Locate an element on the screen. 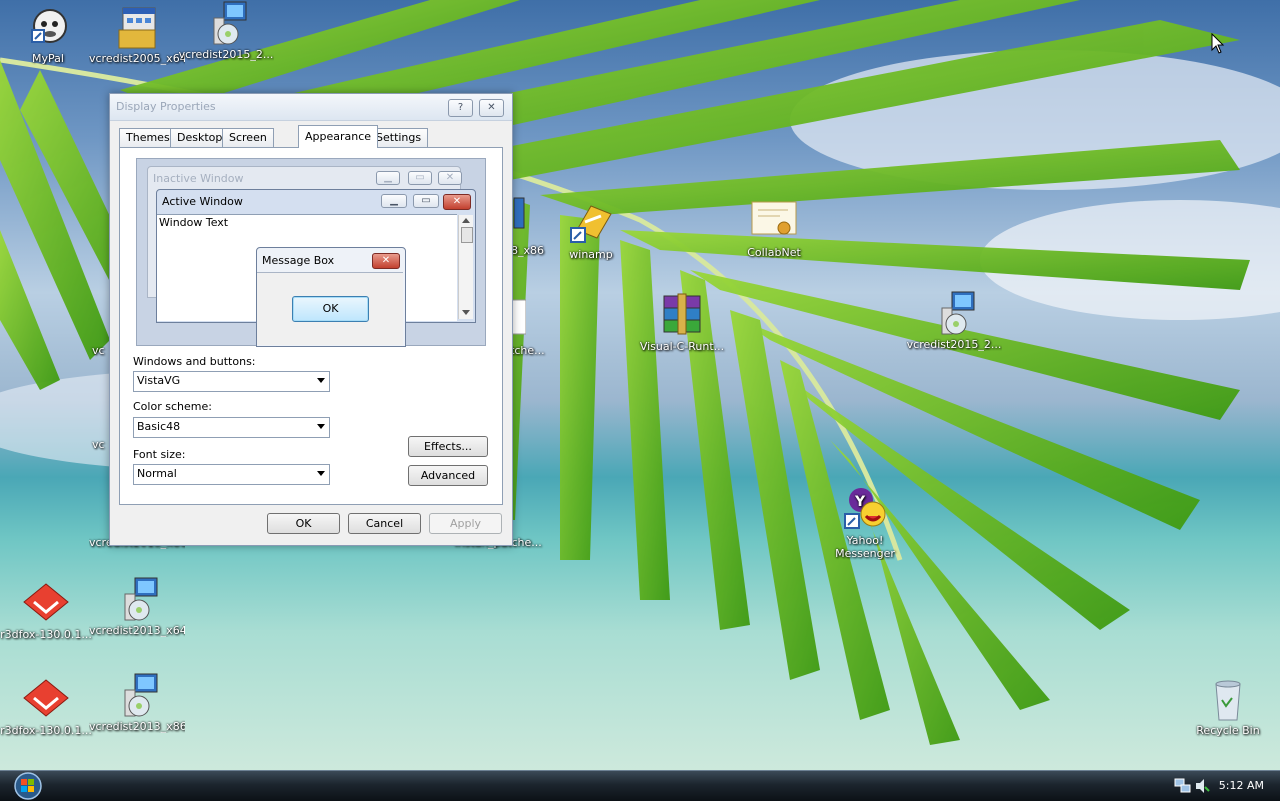 This screenshot has width=1280, height=803. certificate-icon is located at coordinates (774, 221).